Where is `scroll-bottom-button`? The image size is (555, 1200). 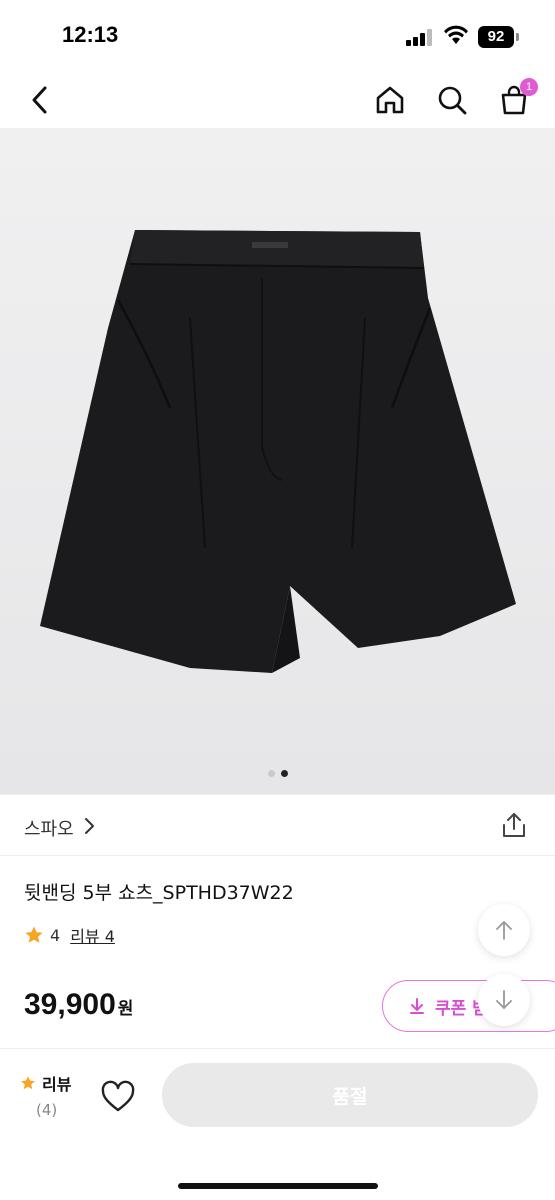 scroll-bottom-button is located at coordinates (504, 1000).